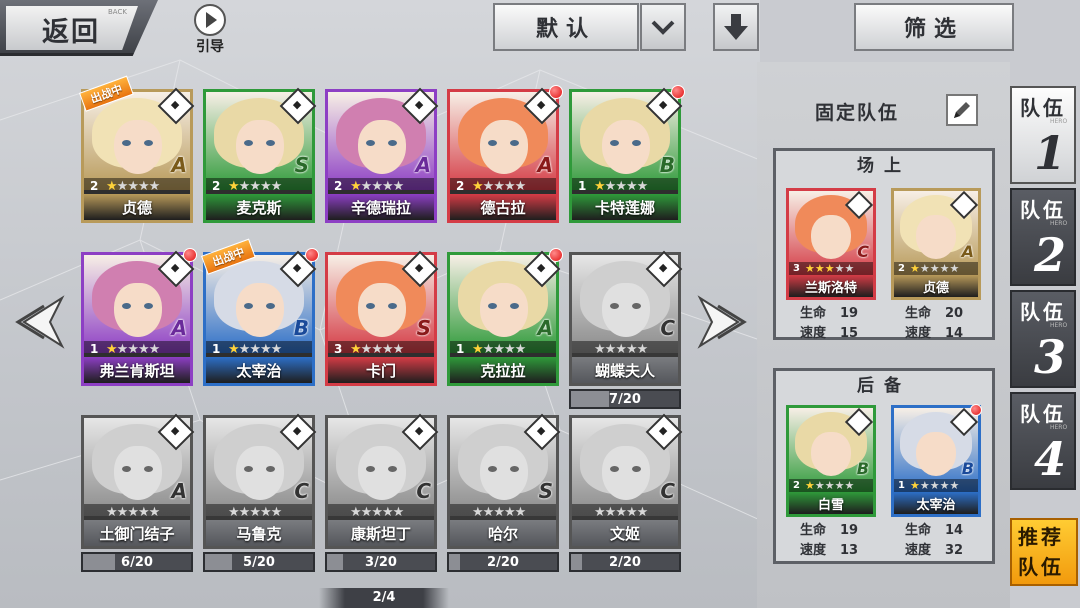 The height and width of the screenshot is (608, 1080). I want to click on hp-stat: 生命 19, so click(829, 528).